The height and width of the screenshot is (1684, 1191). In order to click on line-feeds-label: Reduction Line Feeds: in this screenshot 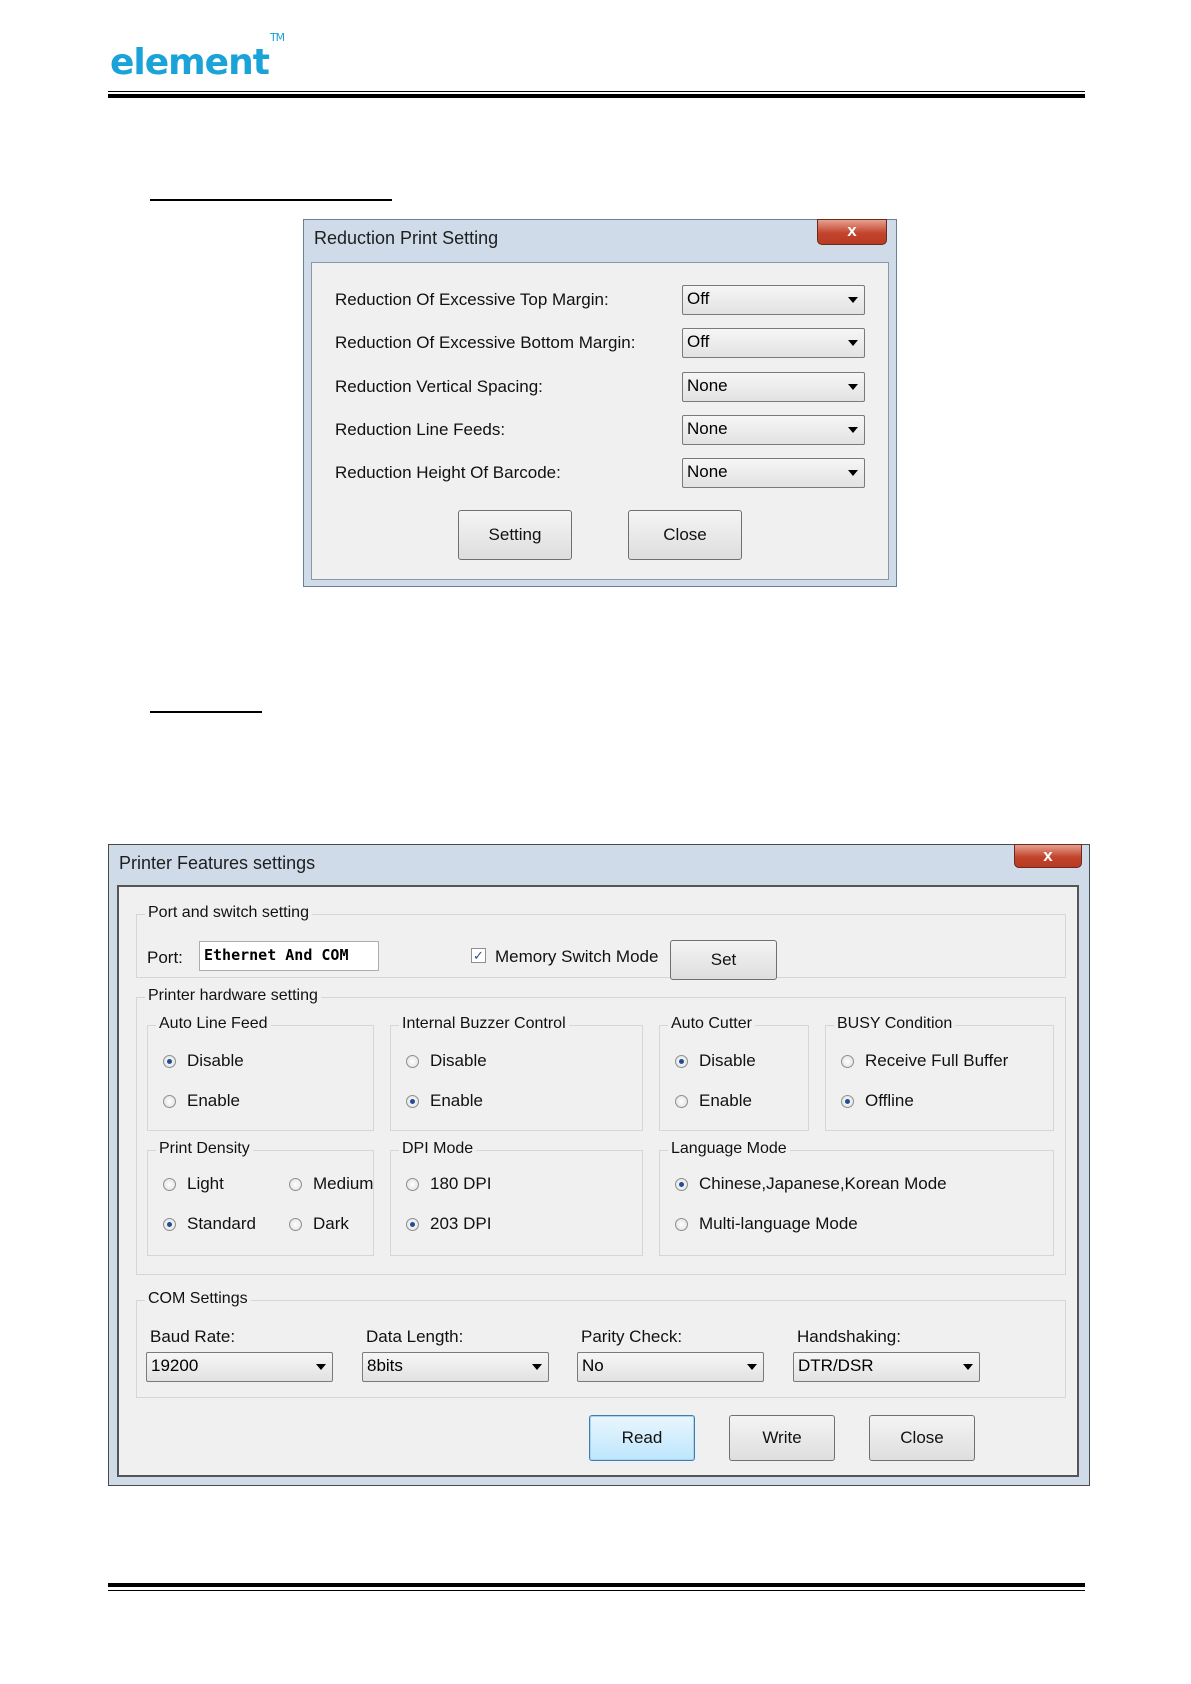, I will do `click(420, 429)`.